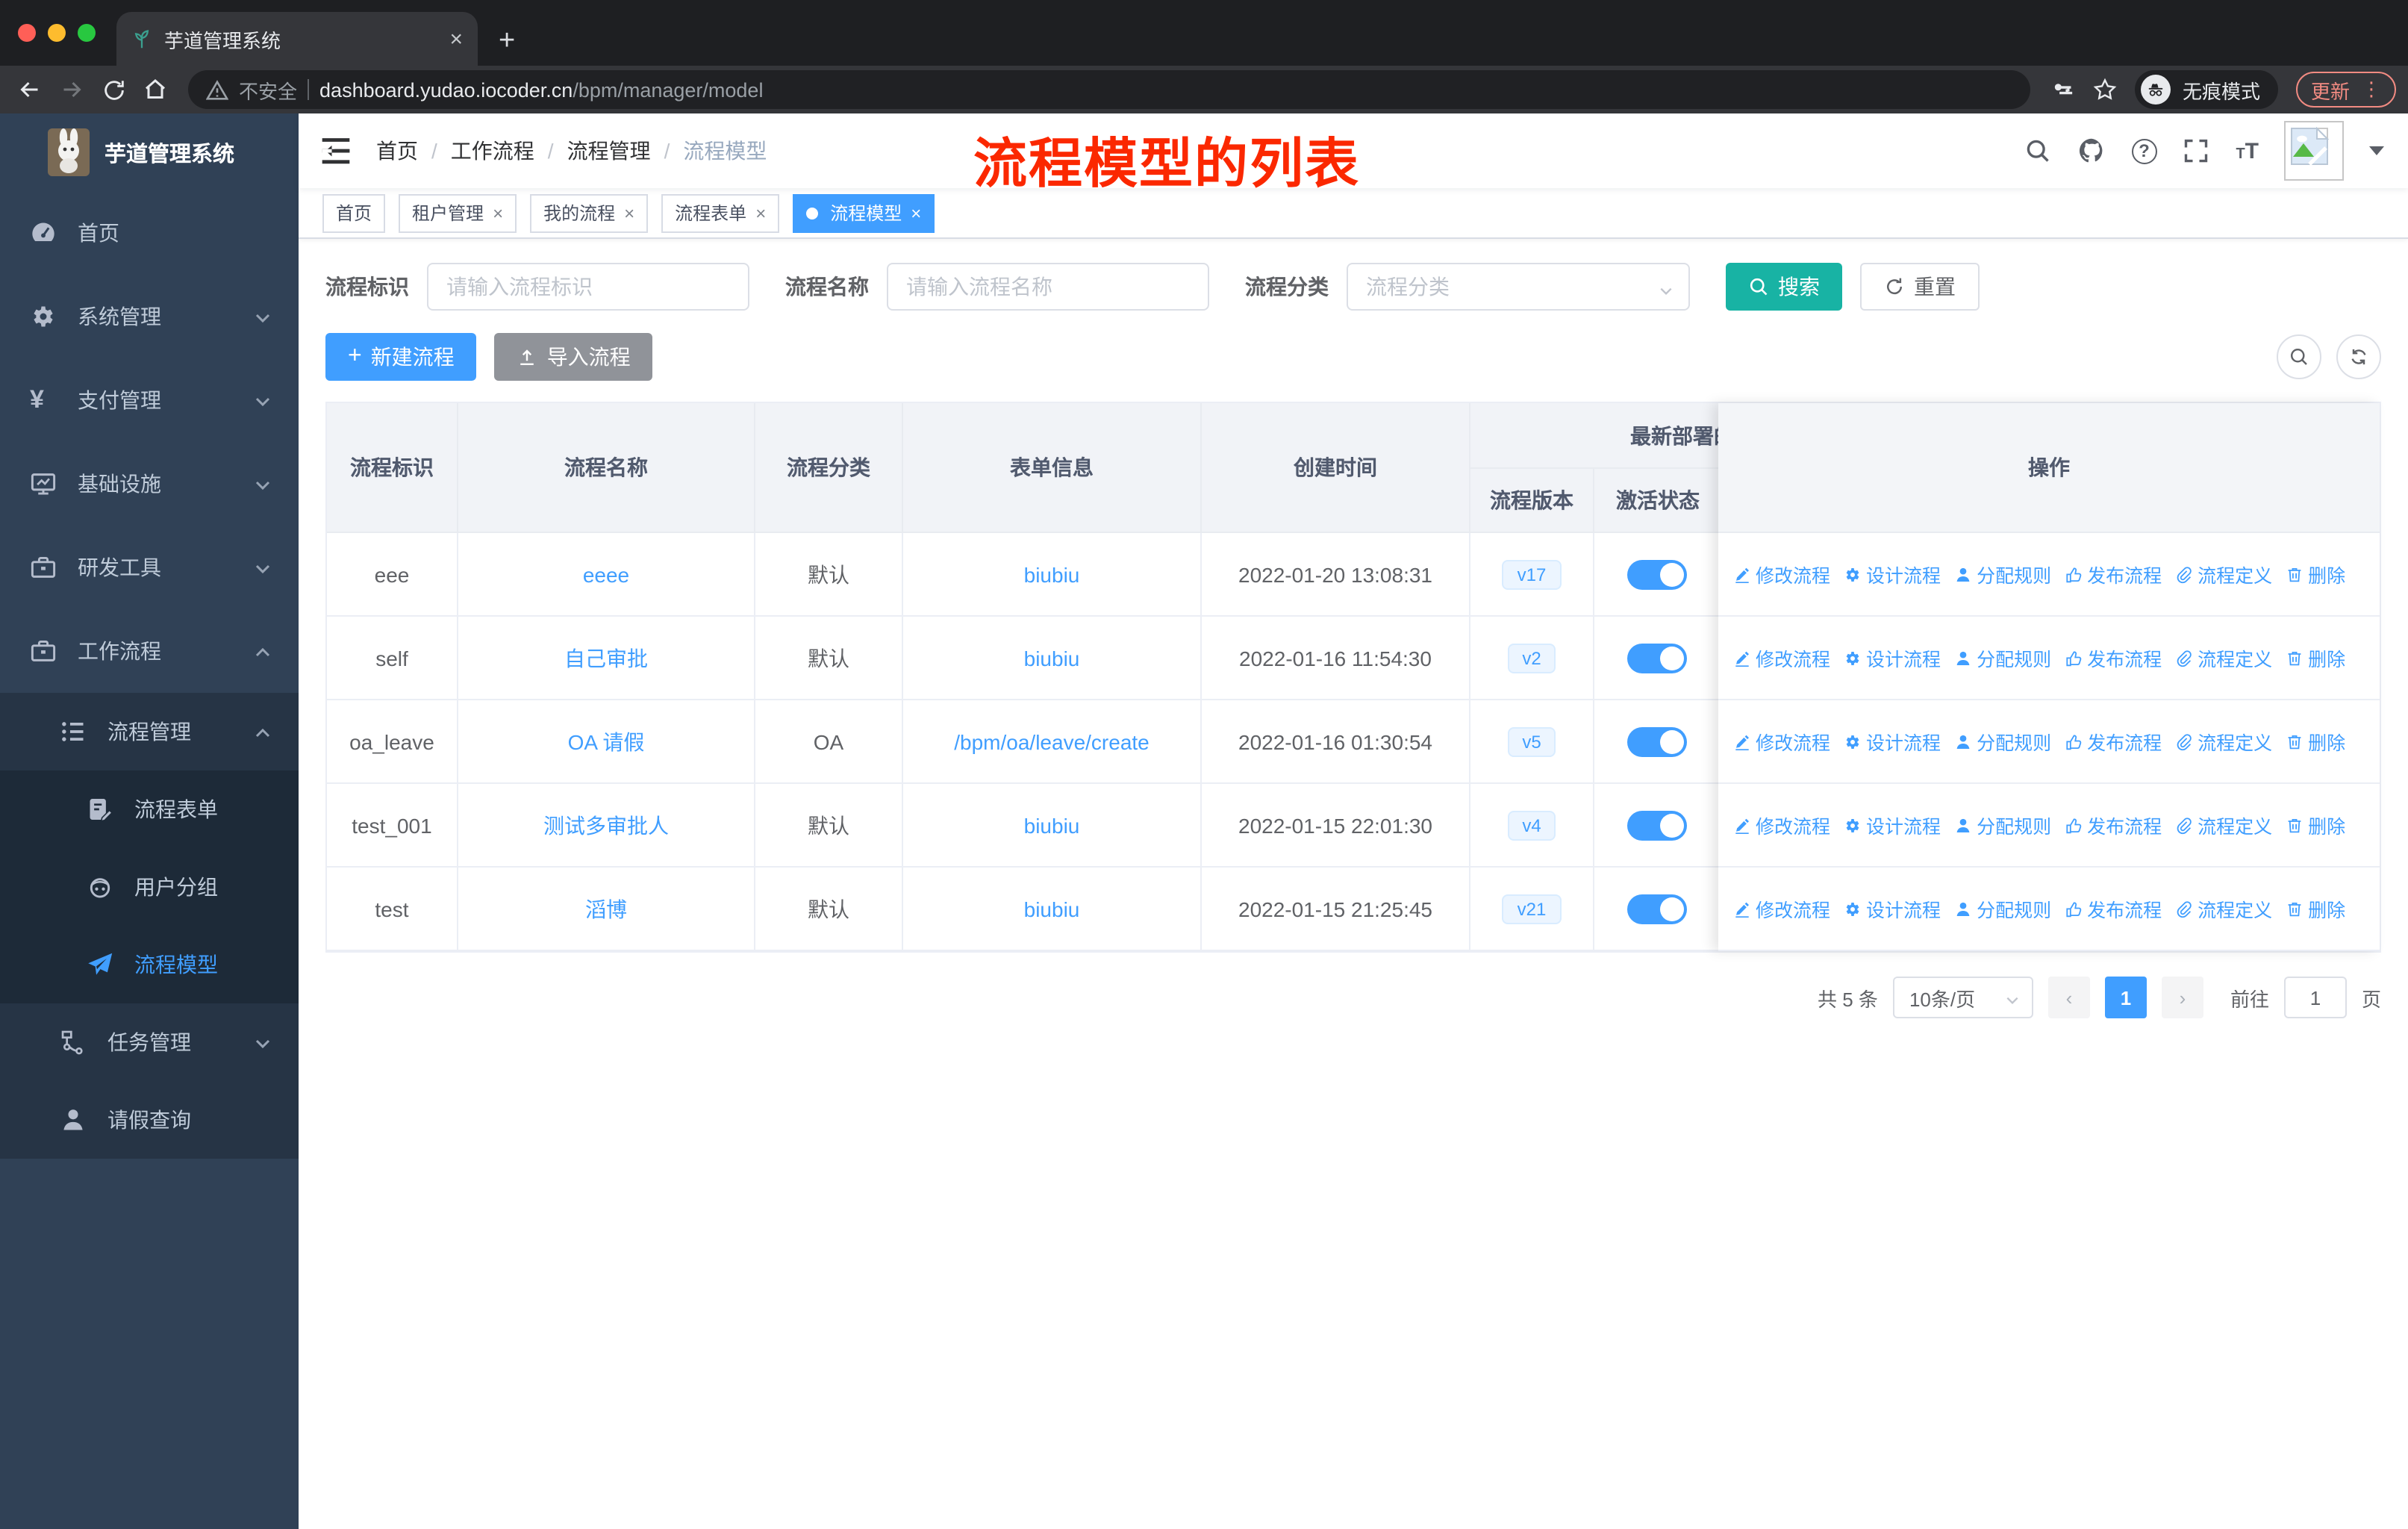 Image resolution: width=2408 pixels, height=1529 pixels. What do you see at coordinates (2247, 151) in the screenshot?
I see `font-size-icon: TT` at bounding box center [2247, 151].